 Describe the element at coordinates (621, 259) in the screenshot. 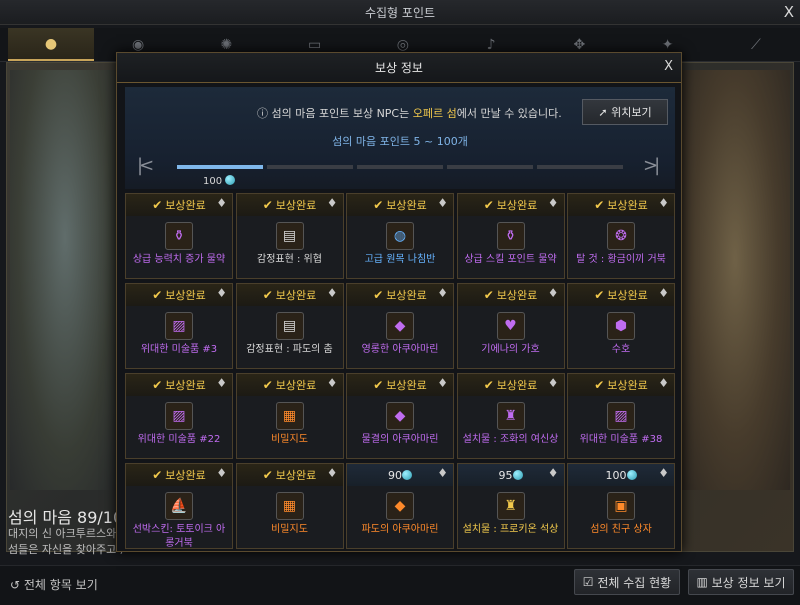

I see `reward-name: 탈 것 : 황금이끼 거북` at that location.